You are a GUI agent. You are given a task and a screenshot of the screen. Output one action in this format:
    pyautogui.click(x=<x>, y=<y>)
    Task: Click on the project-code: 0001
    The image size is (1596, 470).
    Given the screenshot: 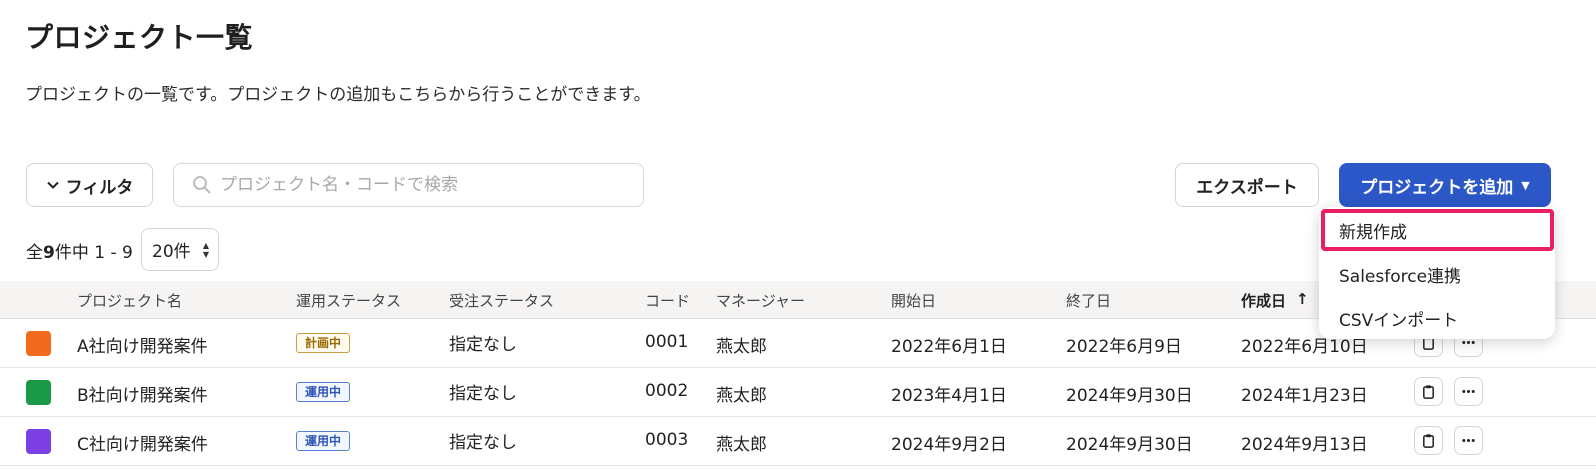 What is the action you would take?
    pyautogui.click(x=667, y=342)
    